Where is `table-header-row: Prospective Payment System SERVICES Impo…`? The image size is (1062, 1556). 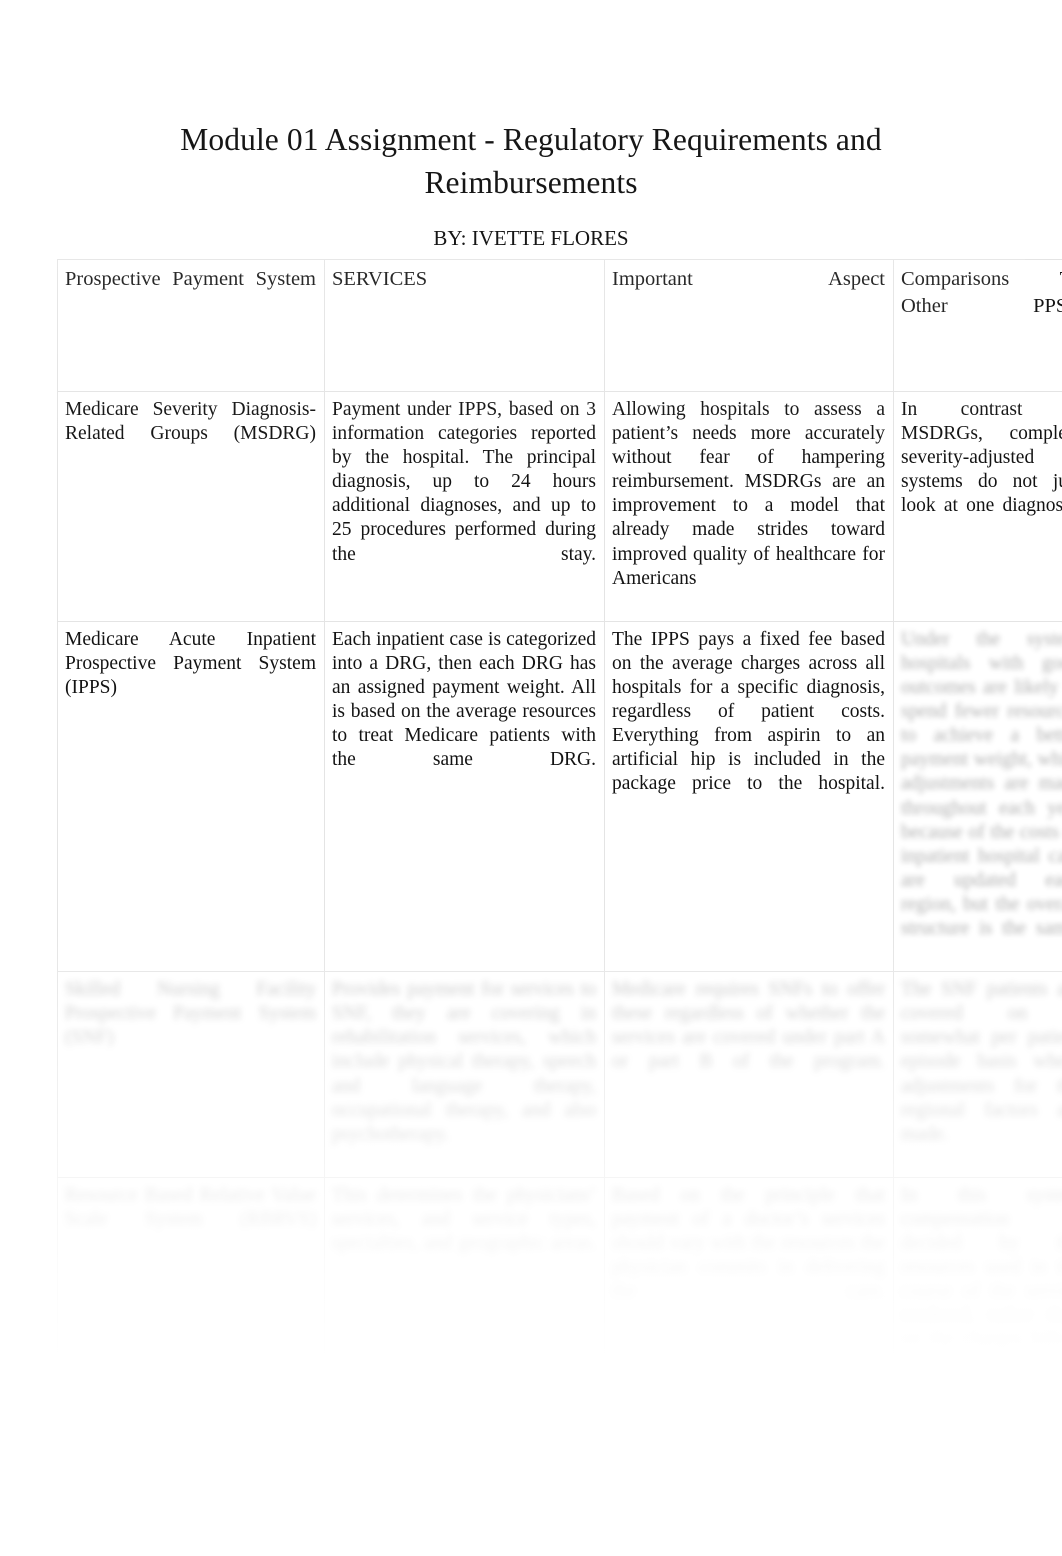
table-header-row: Prospective Payment System SERVICES Impo… is located at coordinates (559, 325).